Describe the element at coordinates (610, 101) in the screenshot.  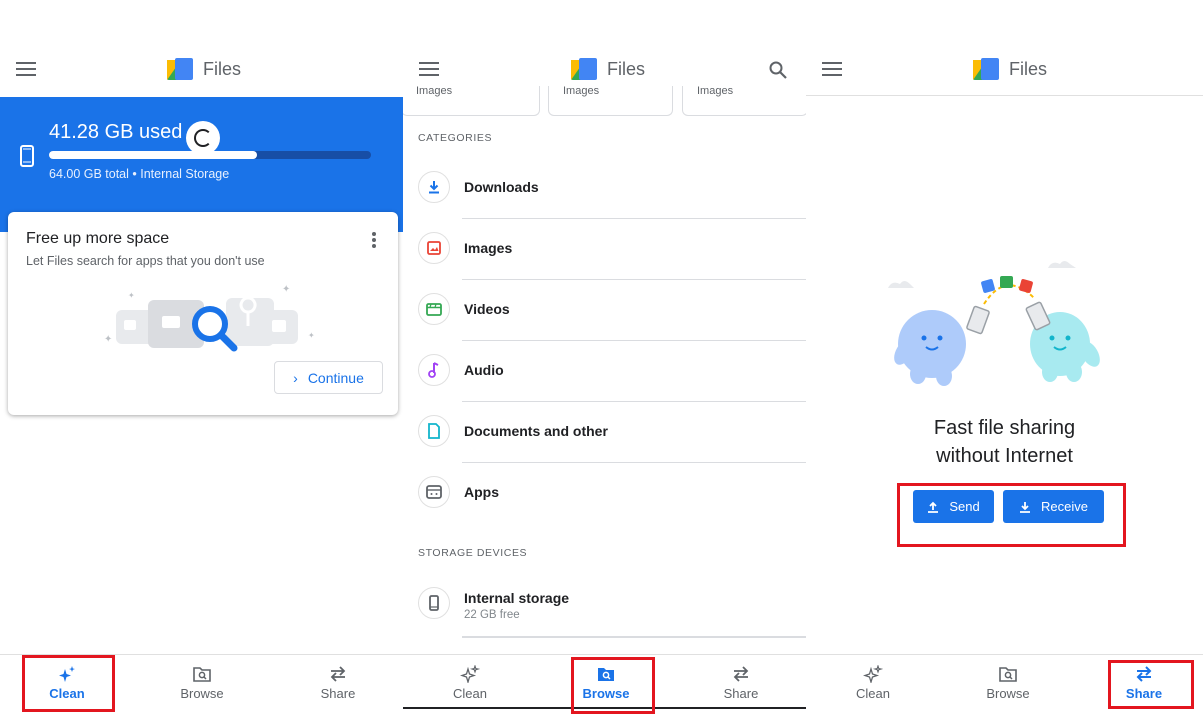
I see `chip-images-2: Images` at that location.